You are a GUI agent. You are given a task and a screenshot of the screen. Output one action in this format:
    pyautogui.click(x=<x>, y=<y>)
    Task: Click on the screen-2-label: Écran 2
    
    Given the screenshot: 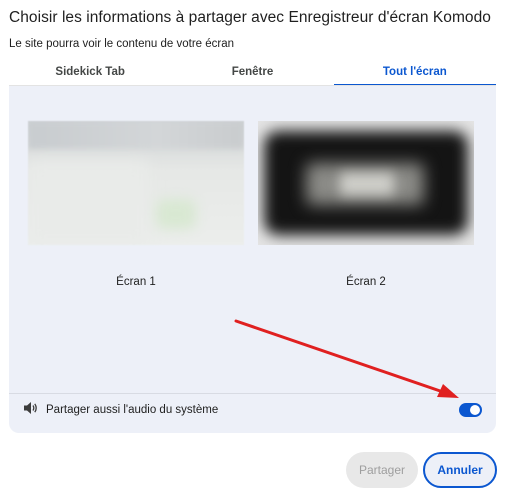 What is the action you would take?
    pyautogui.click(x=366, y=282)
    